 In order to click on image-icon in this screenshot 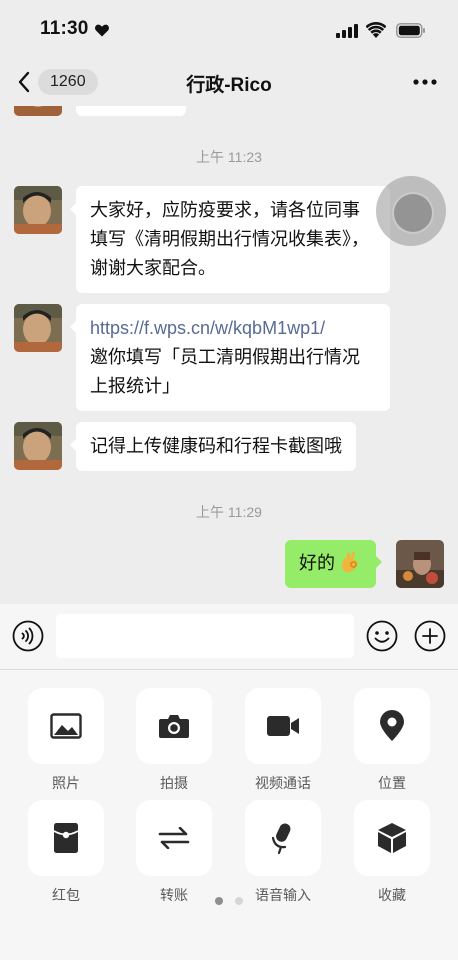, I will do `click(66, 726)`.